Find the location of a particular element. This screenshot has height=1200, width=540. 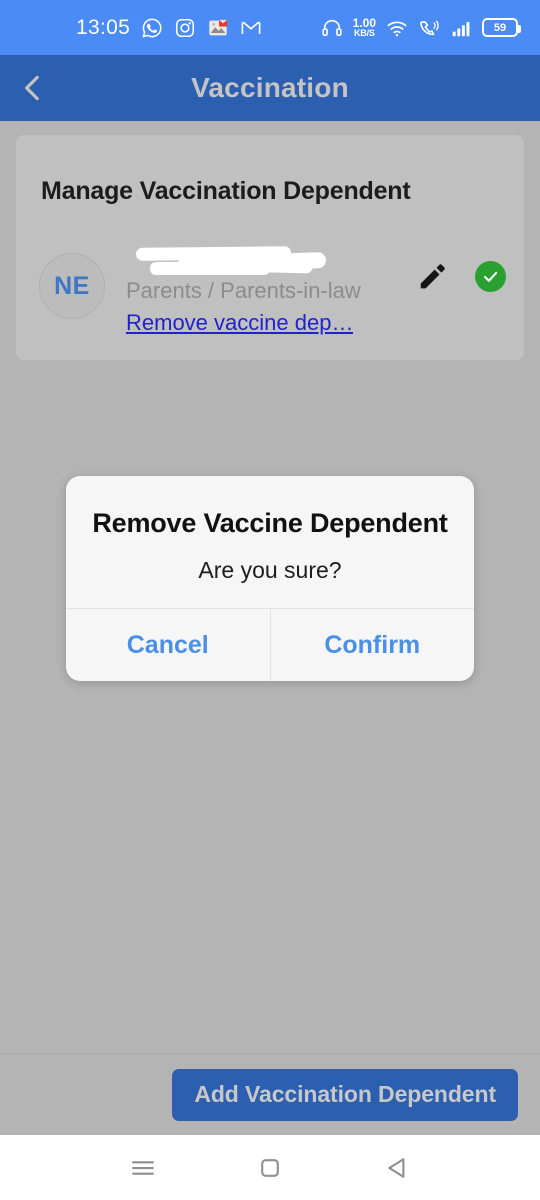

whatsapp-icon is located at coordinates (152, 28).